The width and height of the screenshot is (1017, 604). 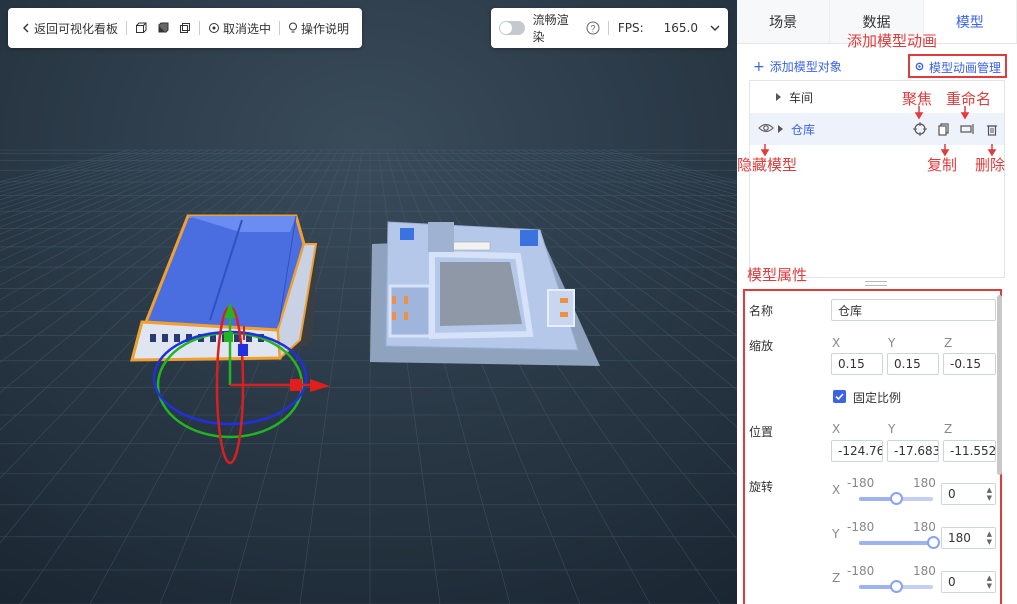 I want to click on rot-y-value: 180, so click(x=959, y=538).